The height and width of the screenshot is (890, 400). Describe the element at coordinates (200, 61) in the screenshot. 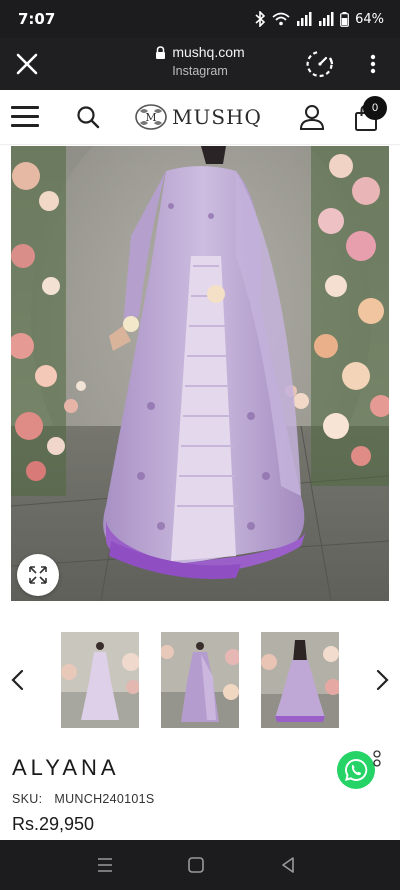

I see `url-bar: mushq.com Instagram` at that location.